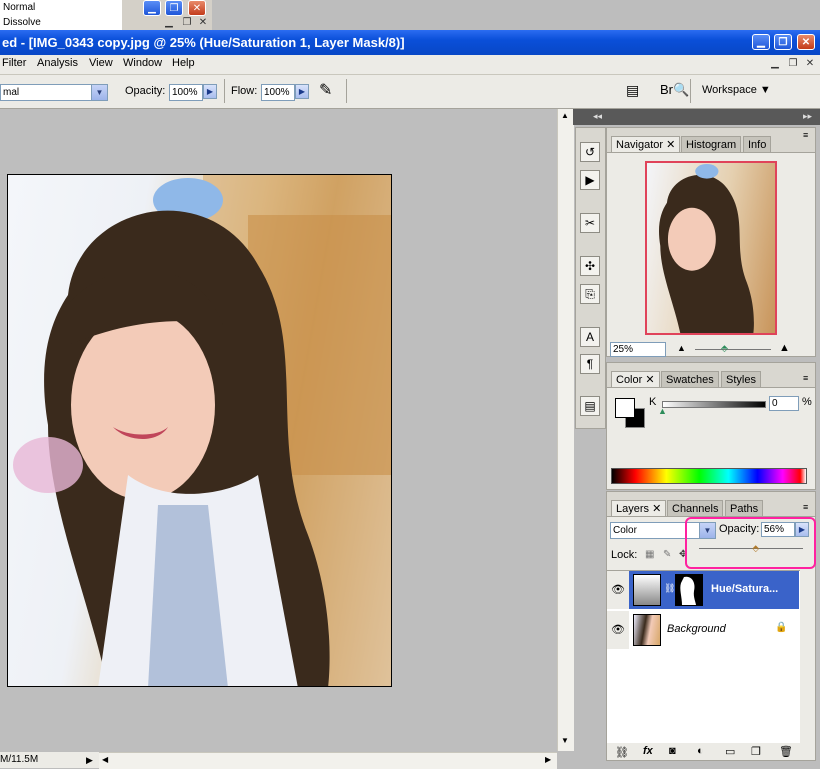 This screenshot has height=769, width=820. What do you see at coordinates (632, 90) in the screenshot?
I see `palette-well-icon: ▤` at bounding box center [632, 90].